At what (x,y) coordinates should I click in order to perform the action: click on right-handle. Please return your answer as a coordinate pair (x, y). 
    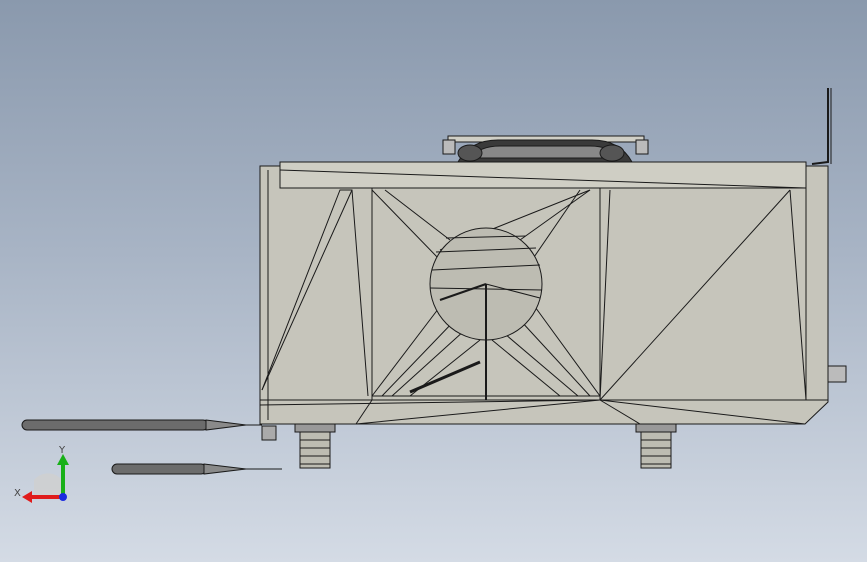
    Looking at the image, I should click on (821, 126).